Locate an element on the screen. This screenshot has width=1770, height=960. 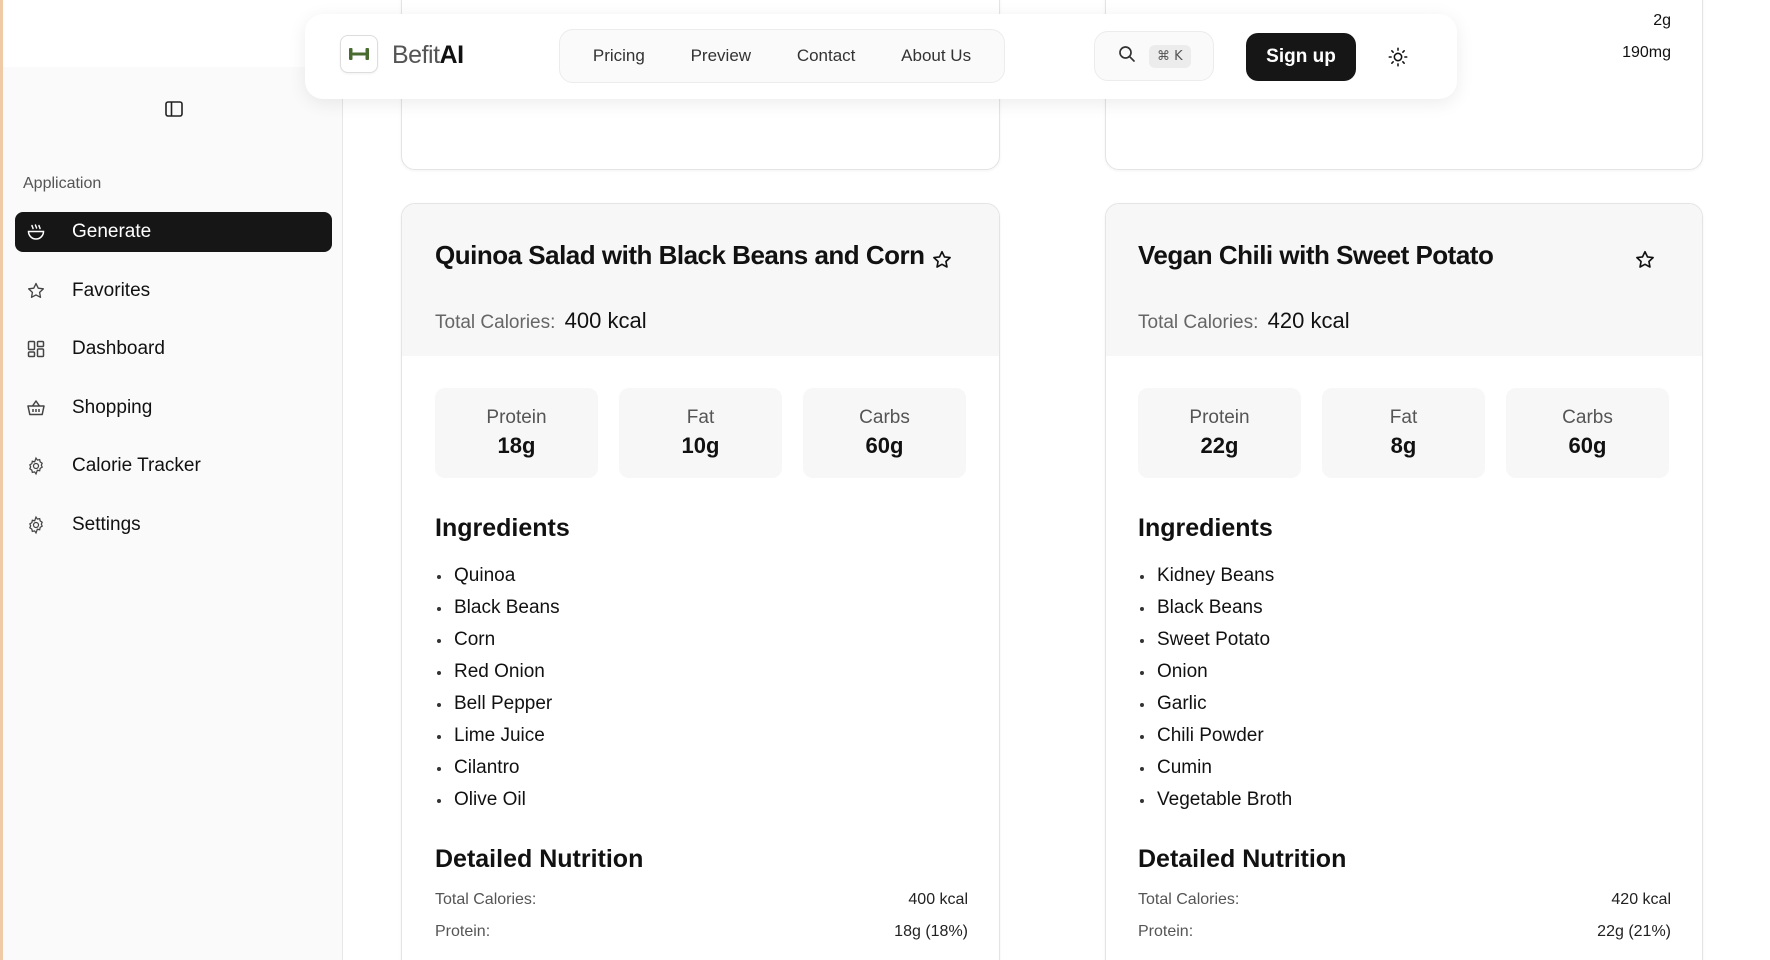
nutrition-row: Total Calories: 420 kcal is located at coordinates (1404, 900).